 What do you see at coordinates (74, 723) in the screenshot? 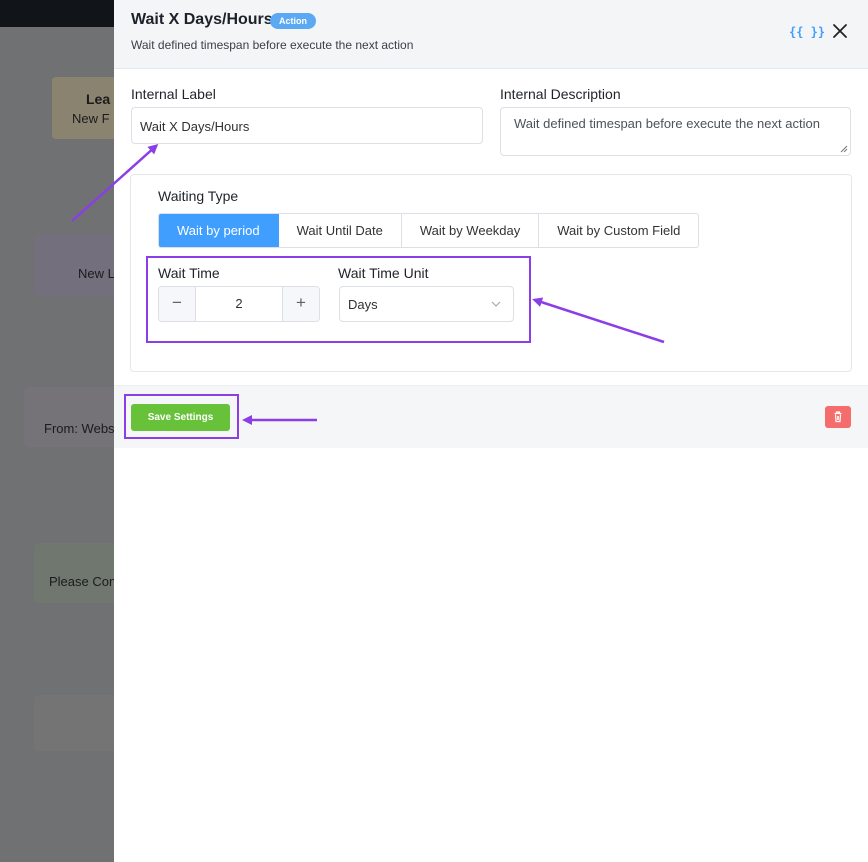
I see `workflow-node-empty` at bounding box center [74, 723].